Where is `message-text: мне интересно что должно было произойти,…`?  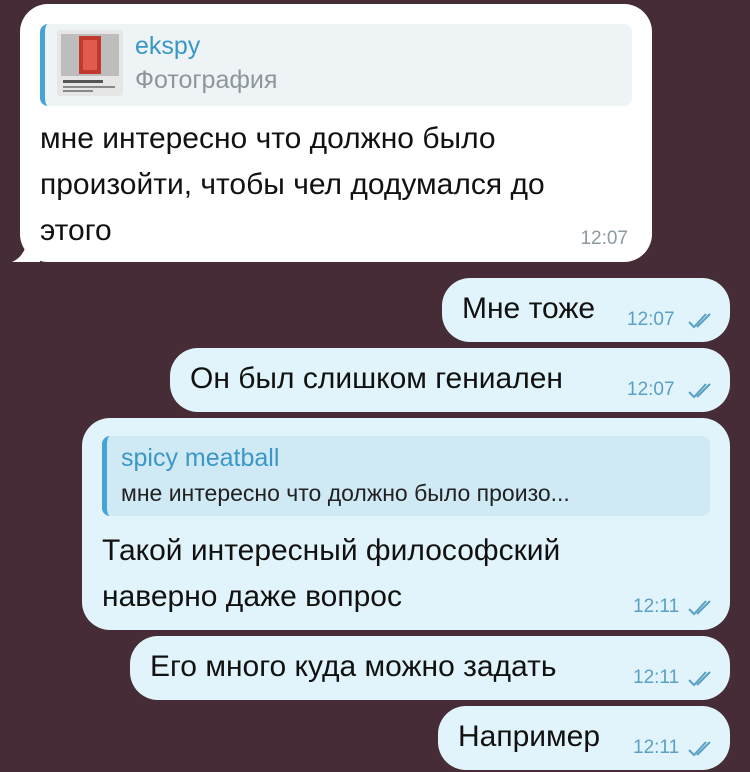 message-text: мне интересно что должно было произойти,… is located at coordinates (292, 184).